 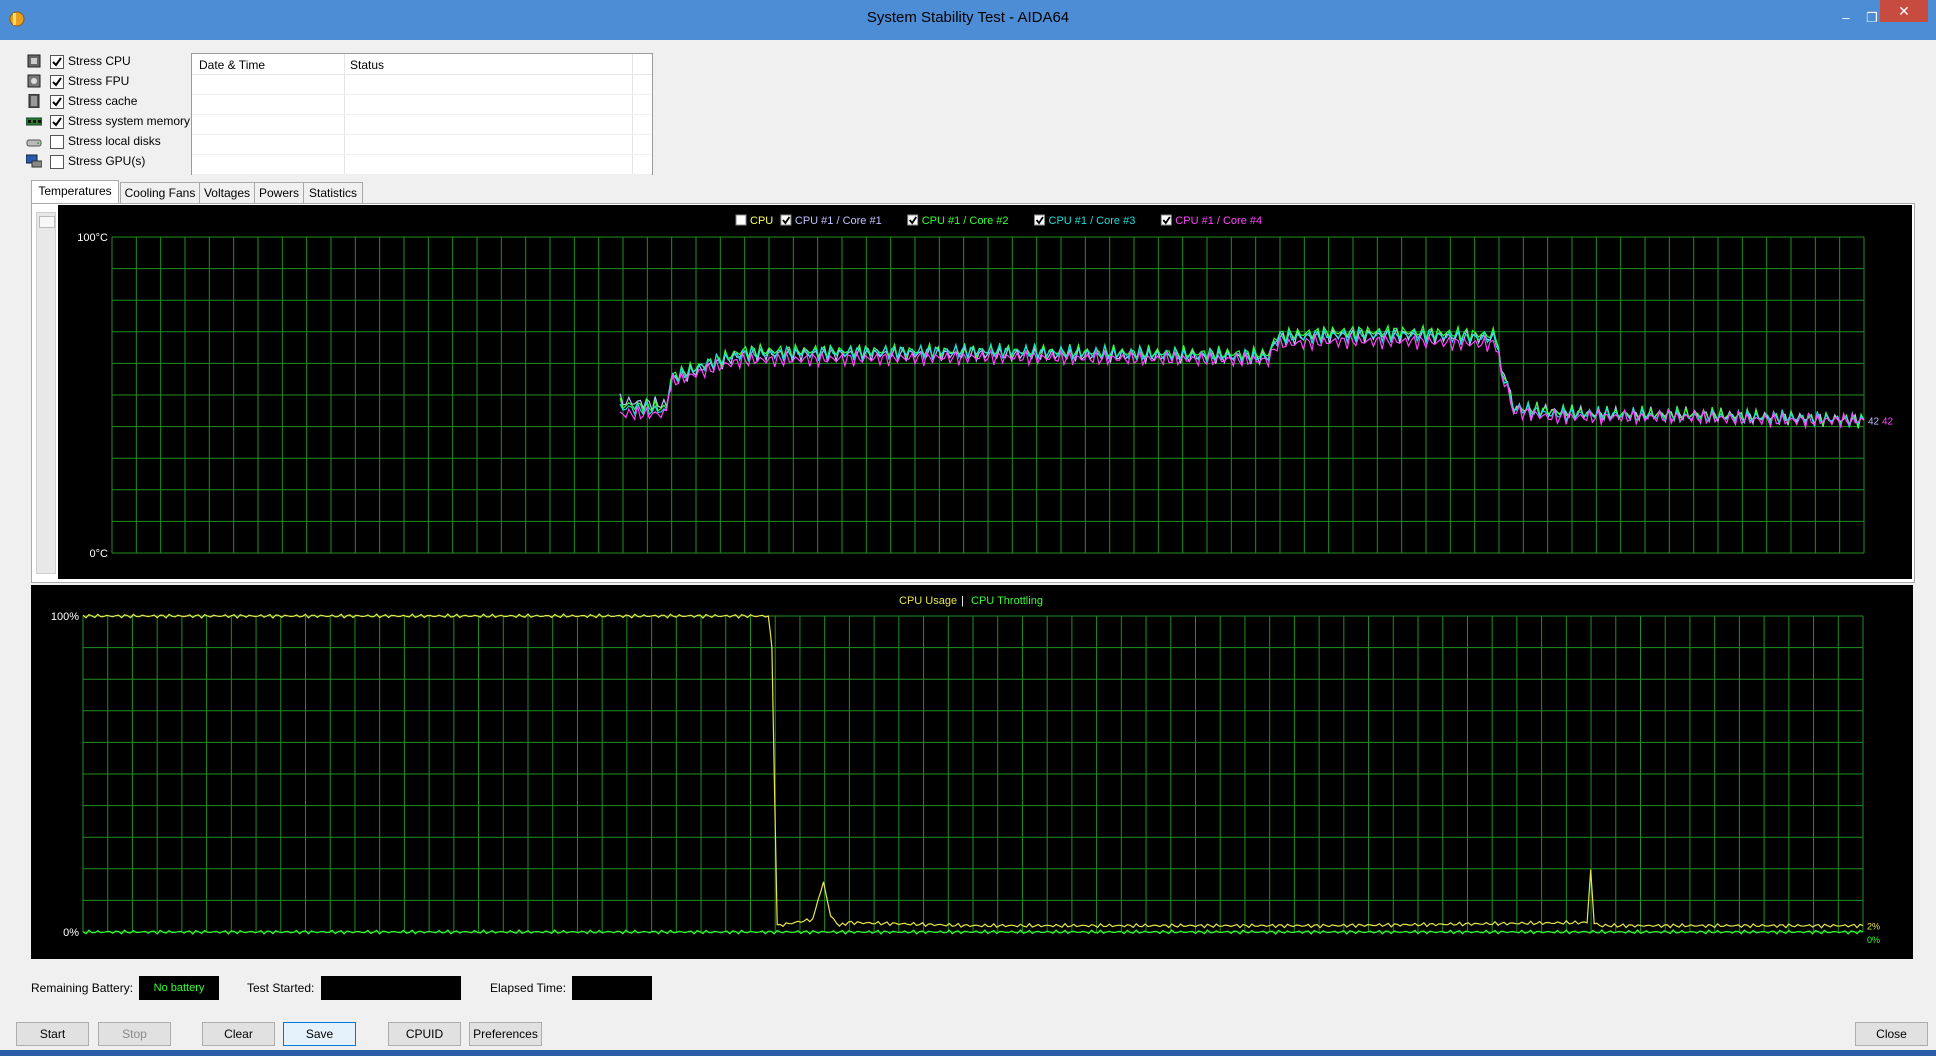 I want to click on close-window-button: ✕, so click(x=1904, y=11).